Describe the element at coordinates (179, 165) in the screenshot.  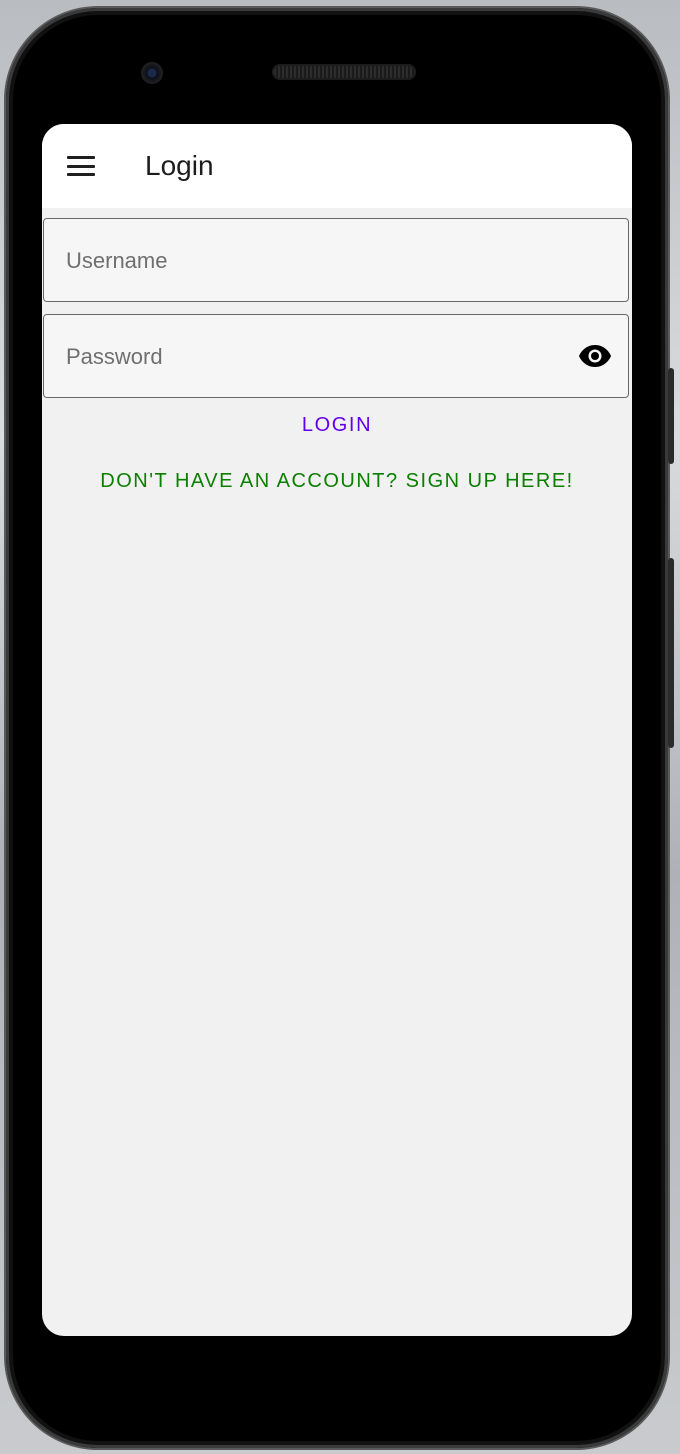
I see `page-title: Login` at that location.